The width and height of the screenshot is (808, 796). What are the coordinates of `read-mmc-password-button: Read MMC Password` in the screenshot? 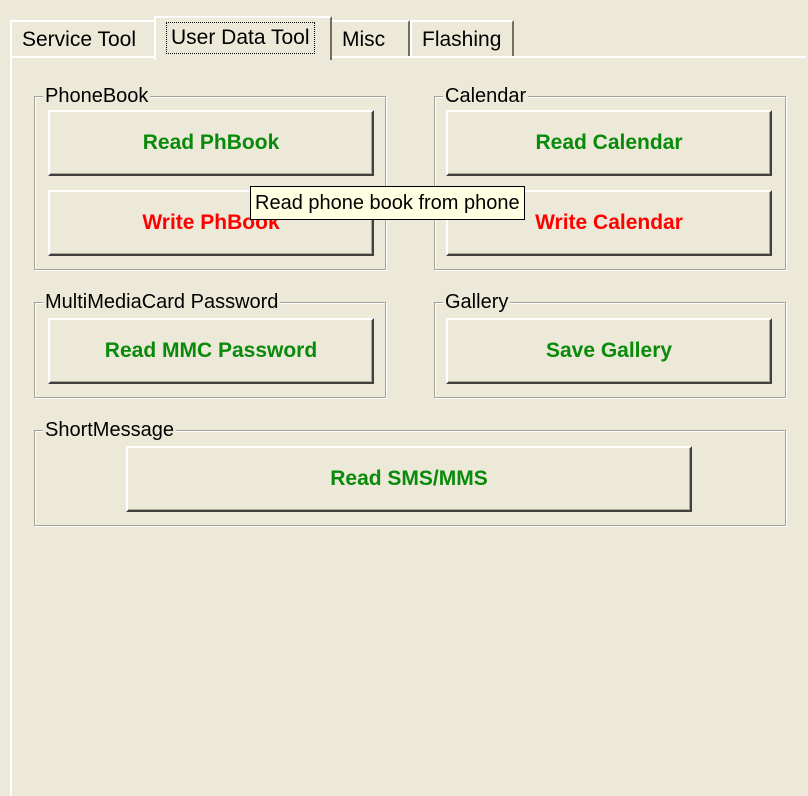 It's located at (211, 351).